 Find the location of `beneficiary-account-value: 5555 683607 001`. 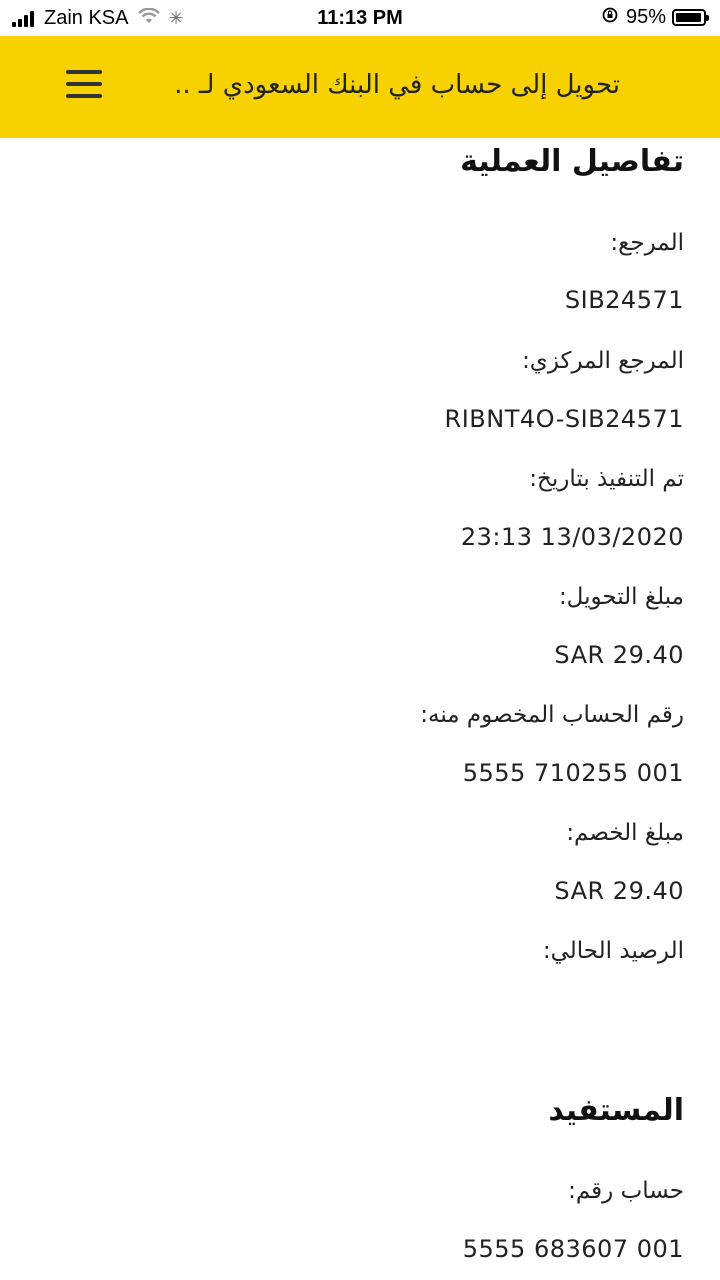

beneficiary-account-value: 5555 683607 001 is located at coordinates (573, 1249).